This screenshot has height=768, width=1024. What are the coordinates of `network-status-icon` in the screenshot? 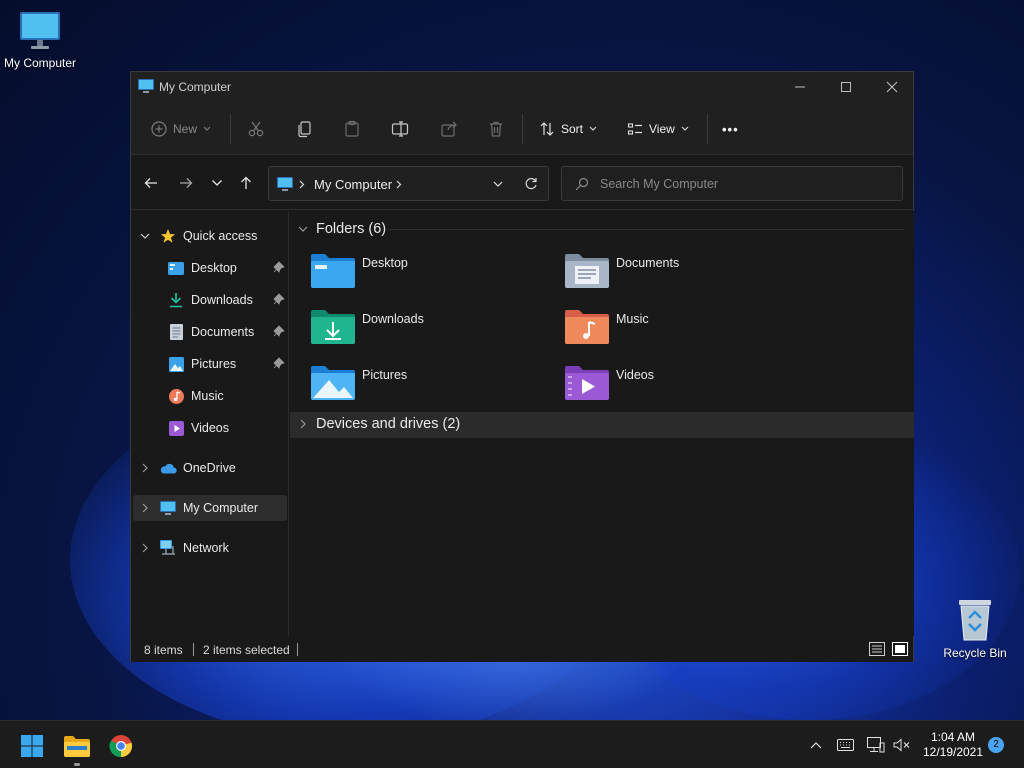 It's located at (876, 745).